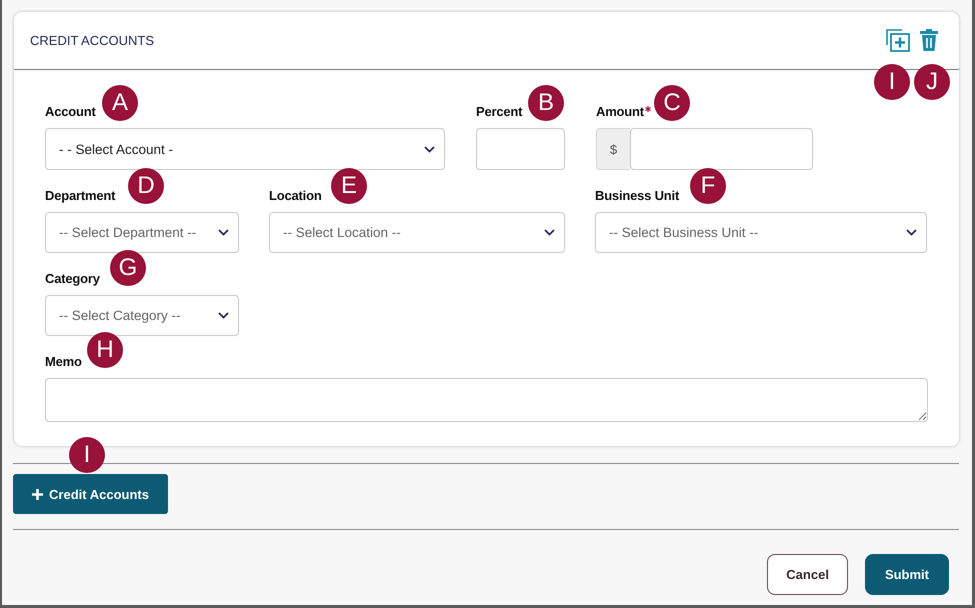  What do you see at coordinates (486, 400) in the screenshot?
I see `memo-field` at bounding box center [486, 400].